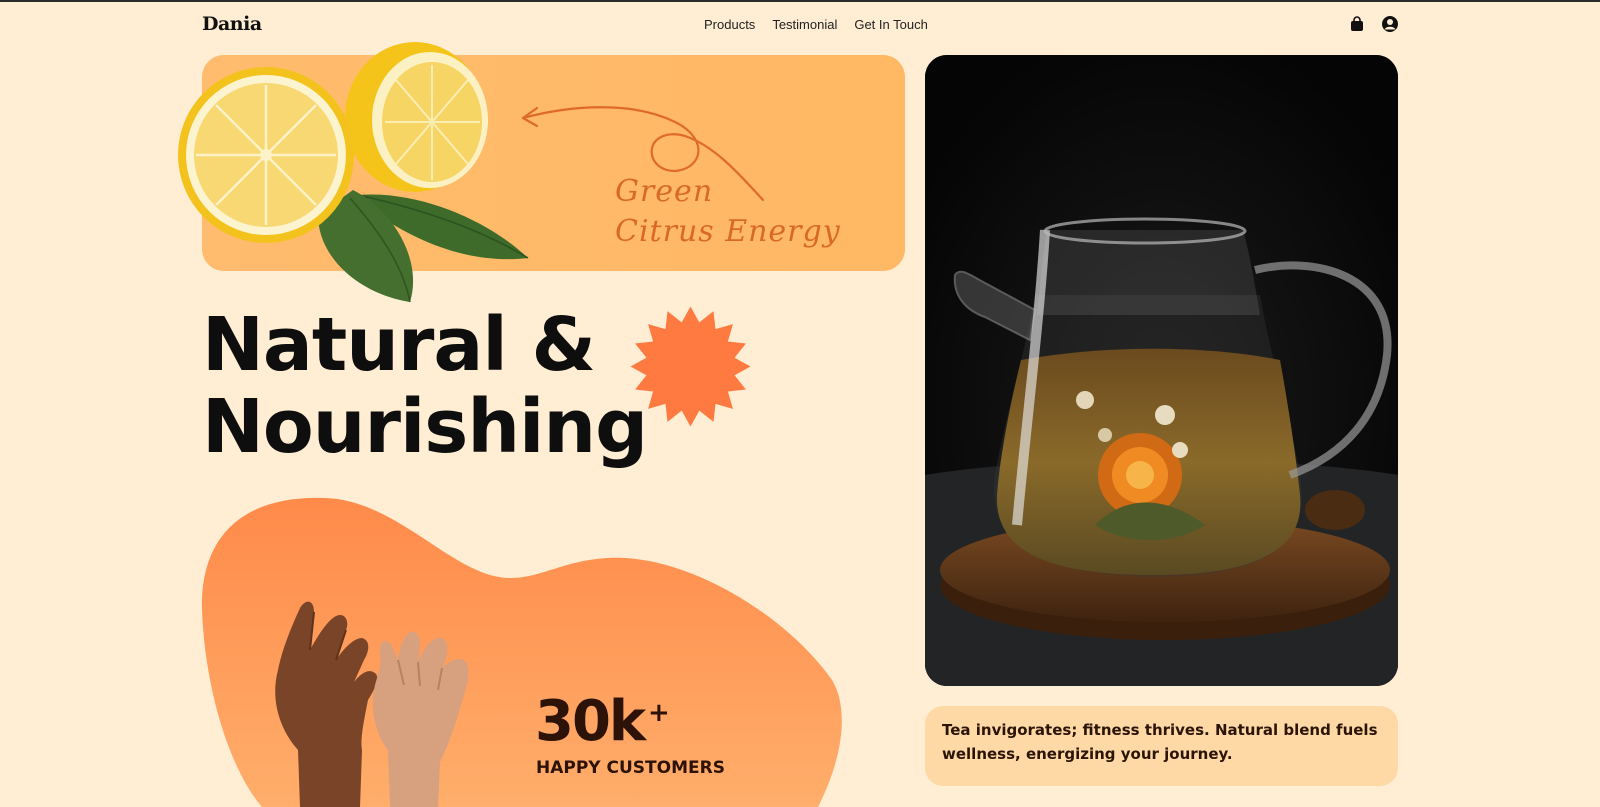  Describe the element at coordinates (353, 172) in the screenshot. I see `lemons-image` at that location.